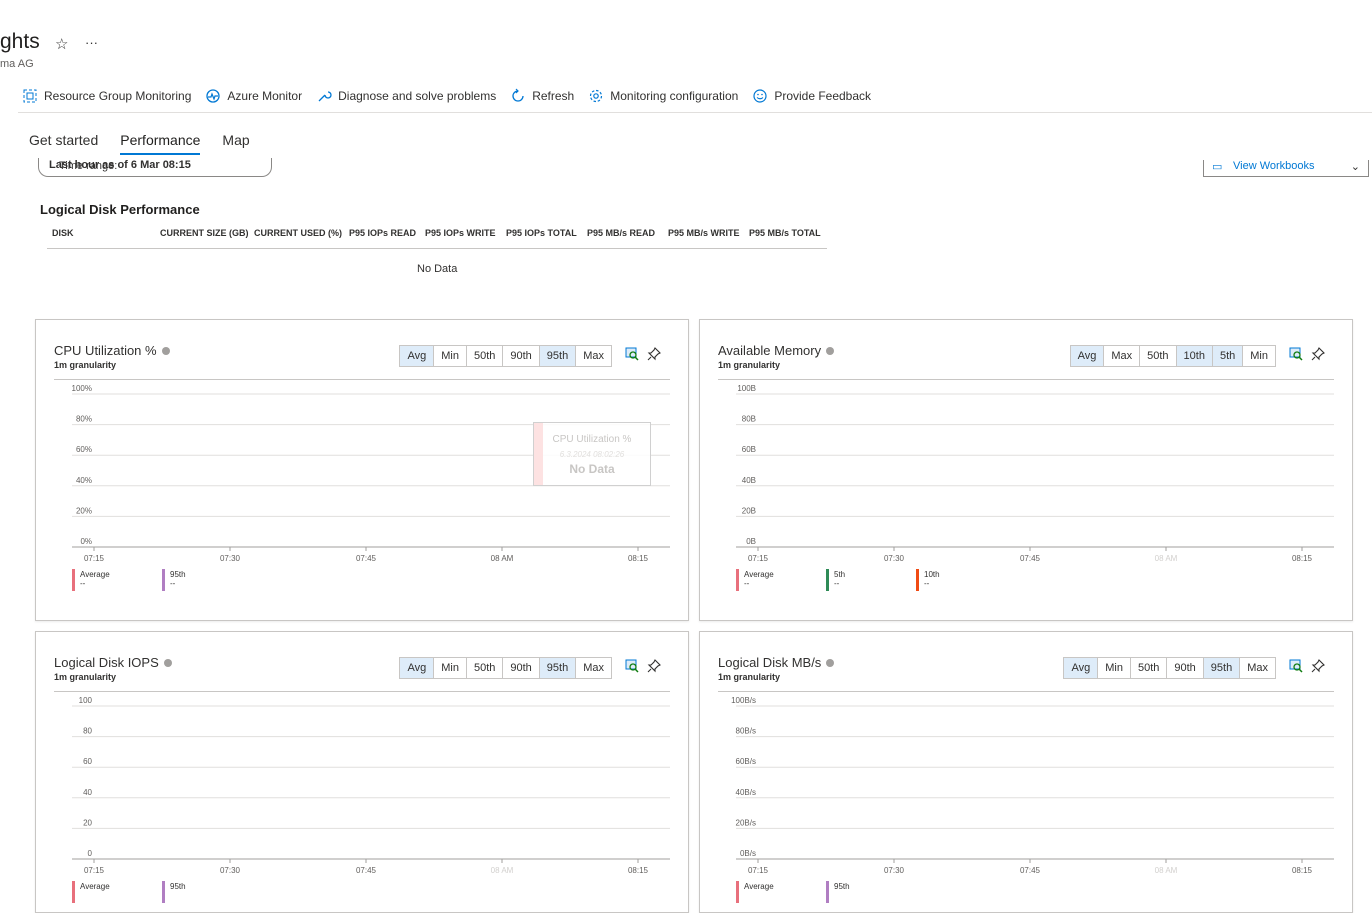 The width and height of the screenshot is (1372, 913). What do you see at coordinates (265, 96) in the screenshot?
I see `azure-monitor-label: Azure Monitor` at bounding box center [265, 96].